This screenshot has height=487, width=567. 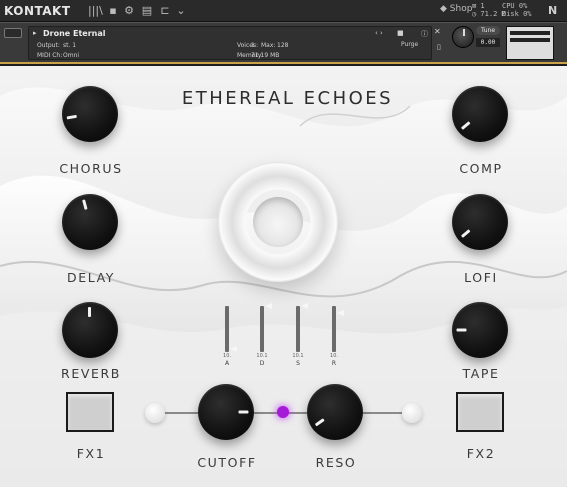 What do you see at coordinates (424, 34) in the screenshot?
I see `info-icon: ⓘ` at bounding box center [424, 34].